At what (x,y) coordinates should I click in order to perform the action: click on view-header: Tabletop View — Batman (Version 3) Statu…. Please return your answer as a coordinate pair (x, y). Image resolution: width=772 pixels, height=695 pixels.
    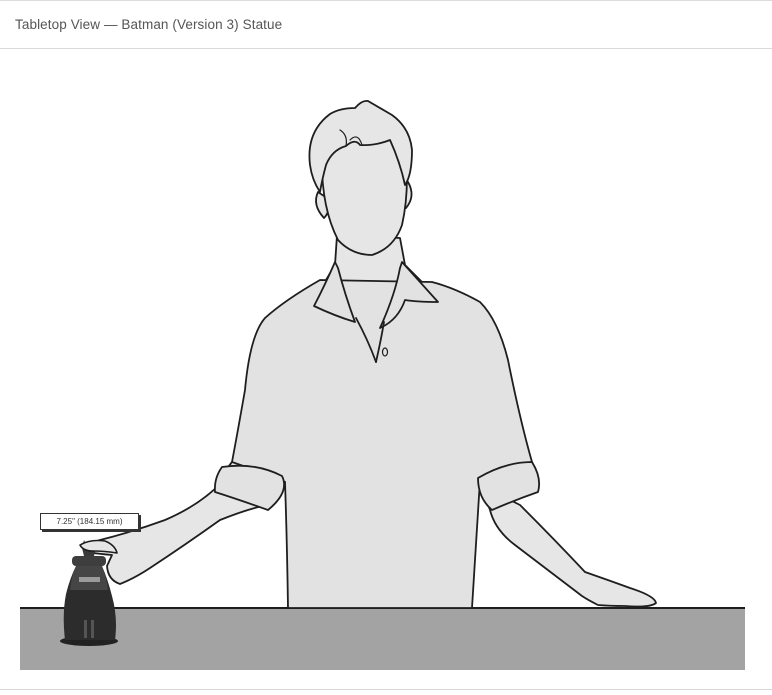
    Looking at the image, I should click on (386, 25).